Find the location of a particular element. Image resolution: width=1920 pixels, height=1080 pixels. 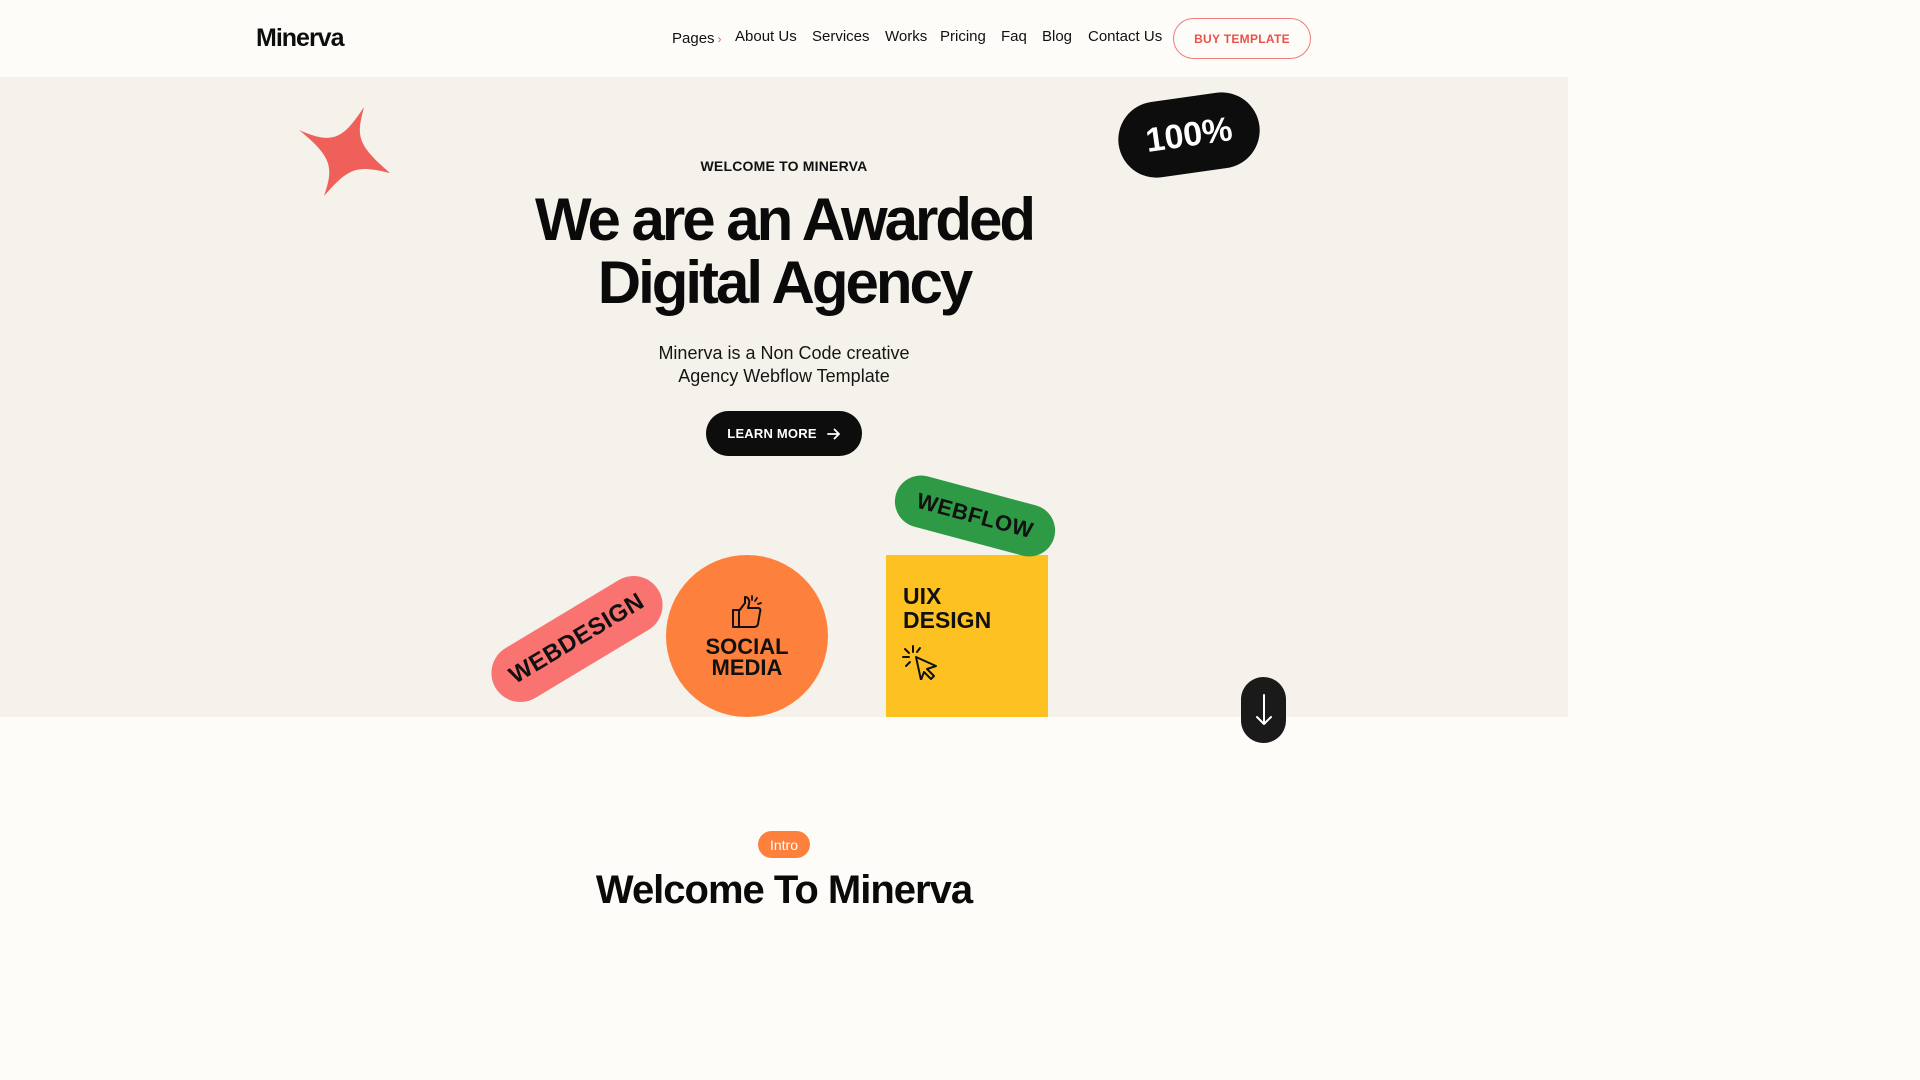

subtext-line-2: Agency Webflow Template is located at coordinates (784, 376).